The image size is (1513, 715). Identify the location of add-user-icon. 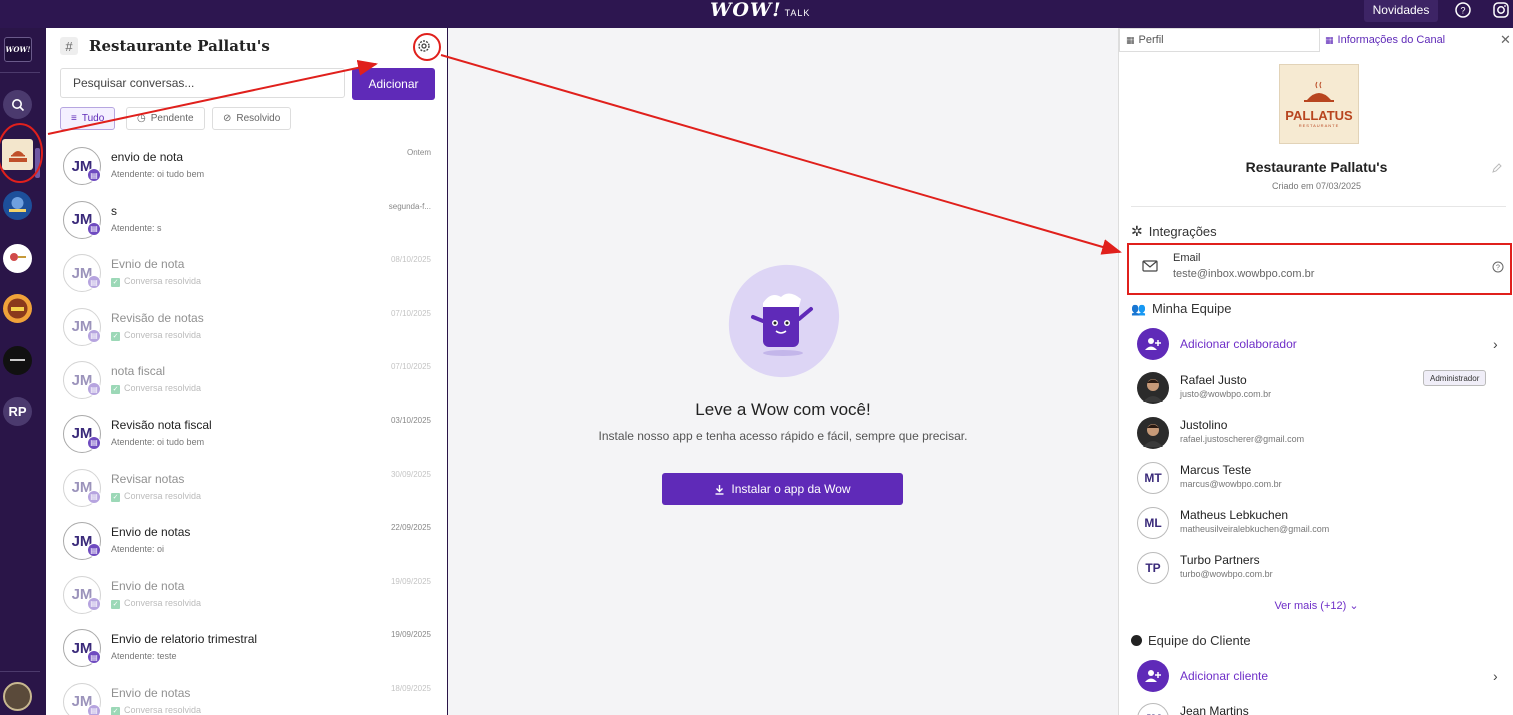
(1153, 676).